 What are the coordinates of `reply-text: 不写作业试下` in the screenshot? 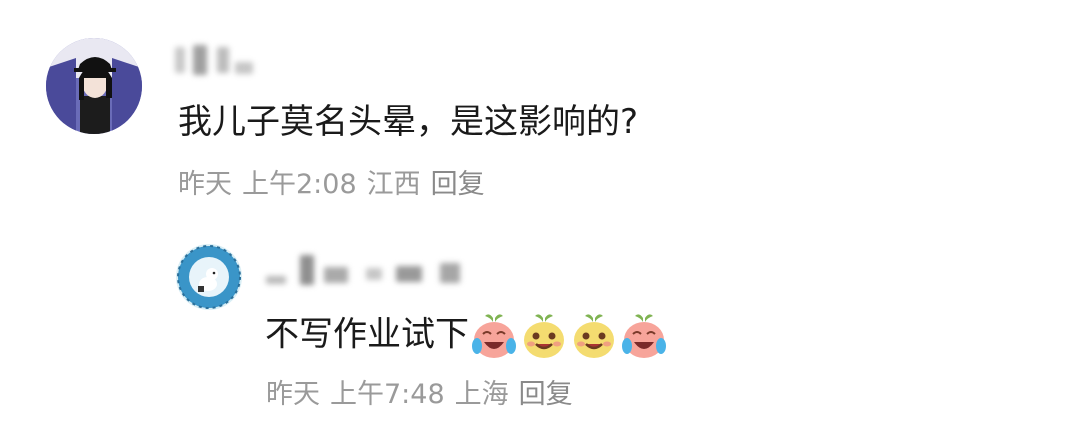 It's located at (367, 334).